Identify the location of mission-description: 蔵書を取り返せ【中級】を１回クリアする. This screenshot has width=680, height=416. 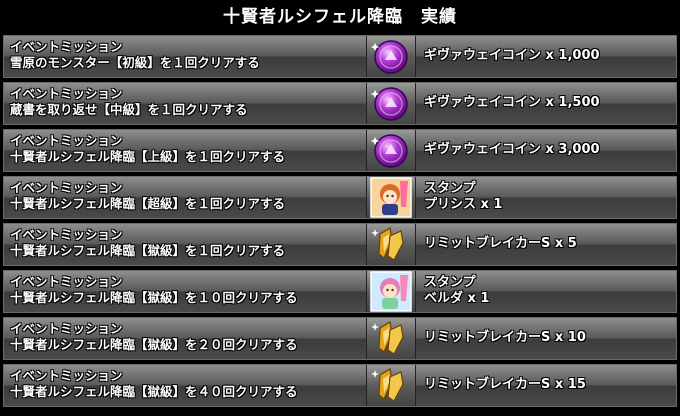
(129, 109).